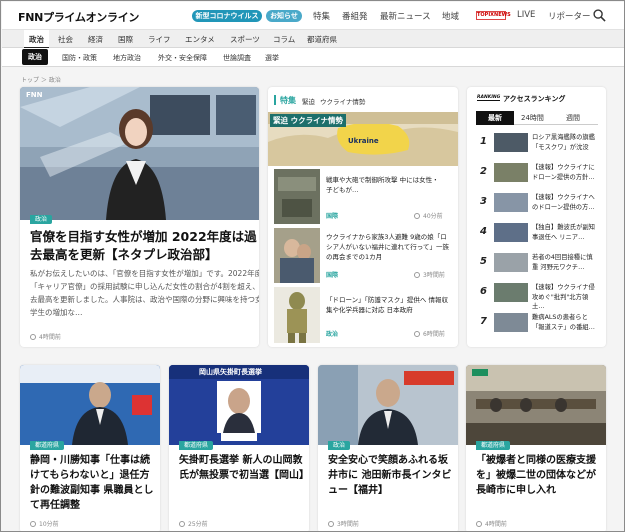  I want to click on feature-sub1: 緊迫, so click(308, 101).